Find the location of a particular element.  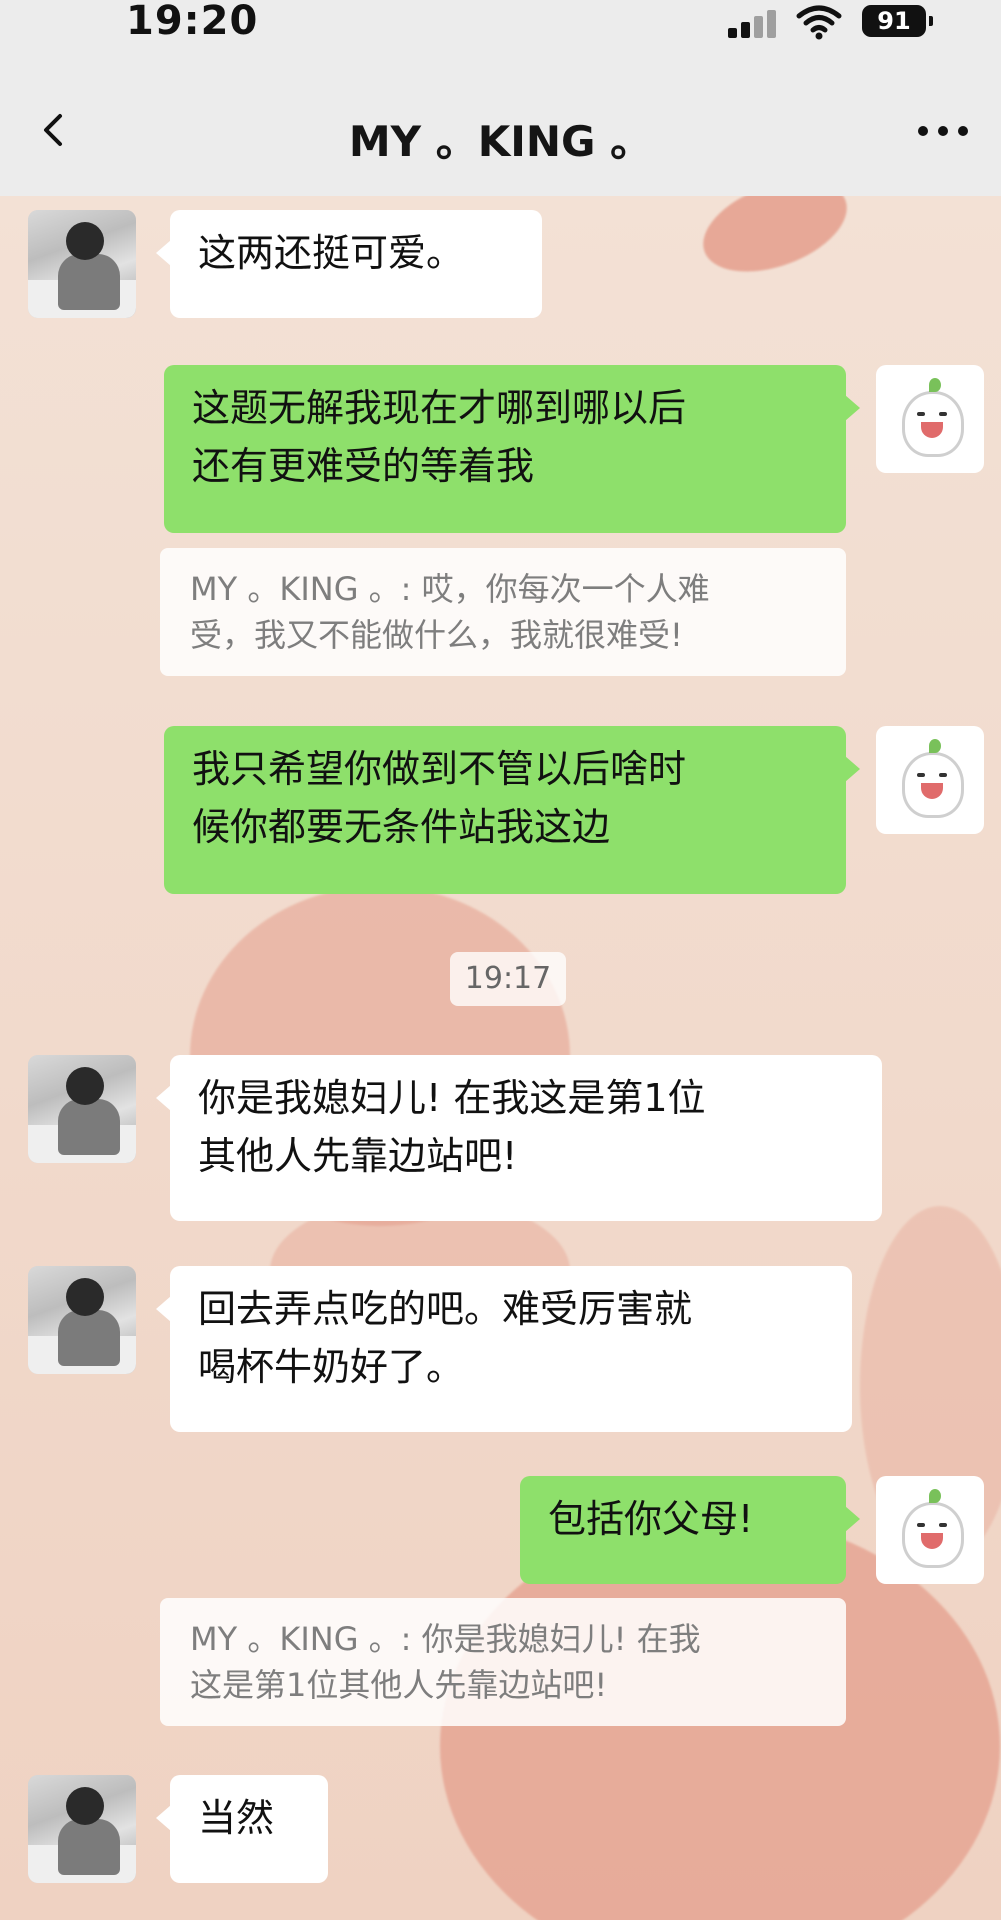

message-text: 当然 is located at coordinates (236, 1818).